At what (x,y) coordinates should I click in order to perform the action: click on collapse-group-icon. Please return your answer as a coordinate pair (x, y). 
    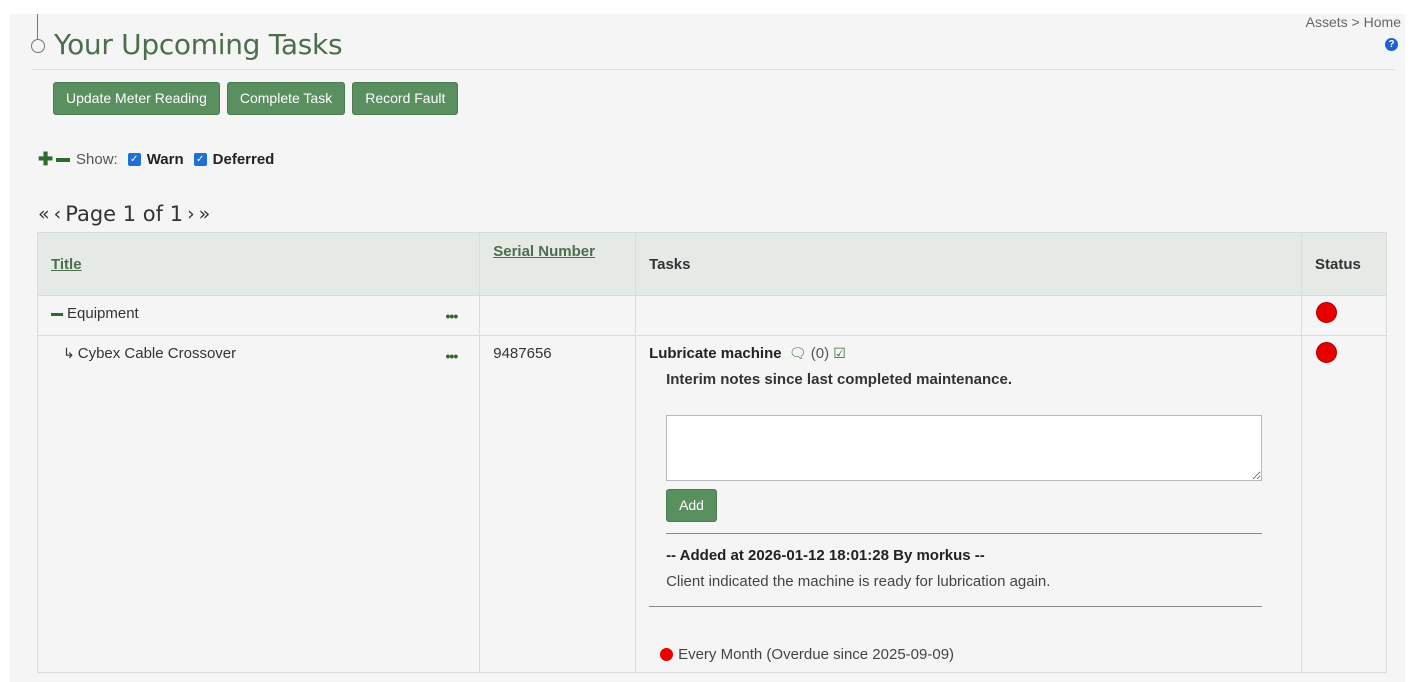
    Looking at the image, I should click on (57, 314).